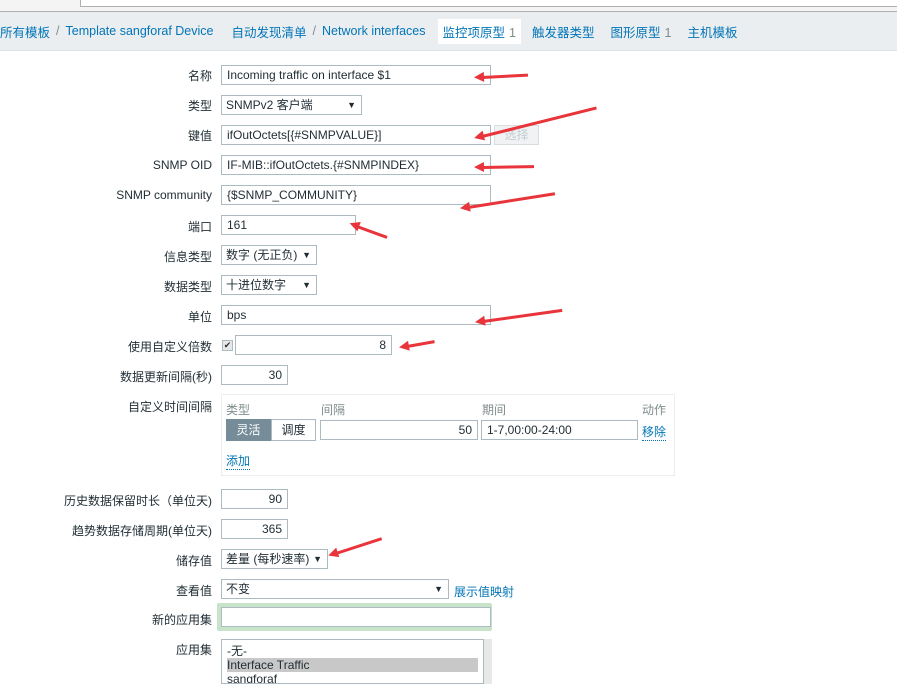  I want to click on remove-interval-link: 移除, so click(654, 432).